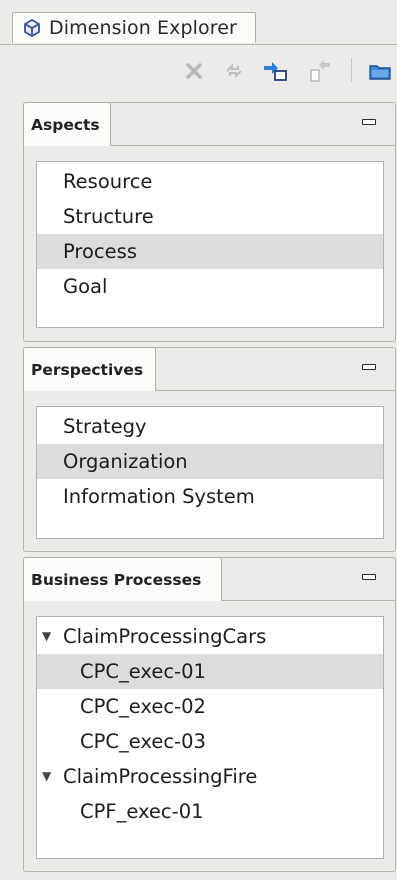  I want to click on list-item-label: CPC_exec-03, so click(143, 741).